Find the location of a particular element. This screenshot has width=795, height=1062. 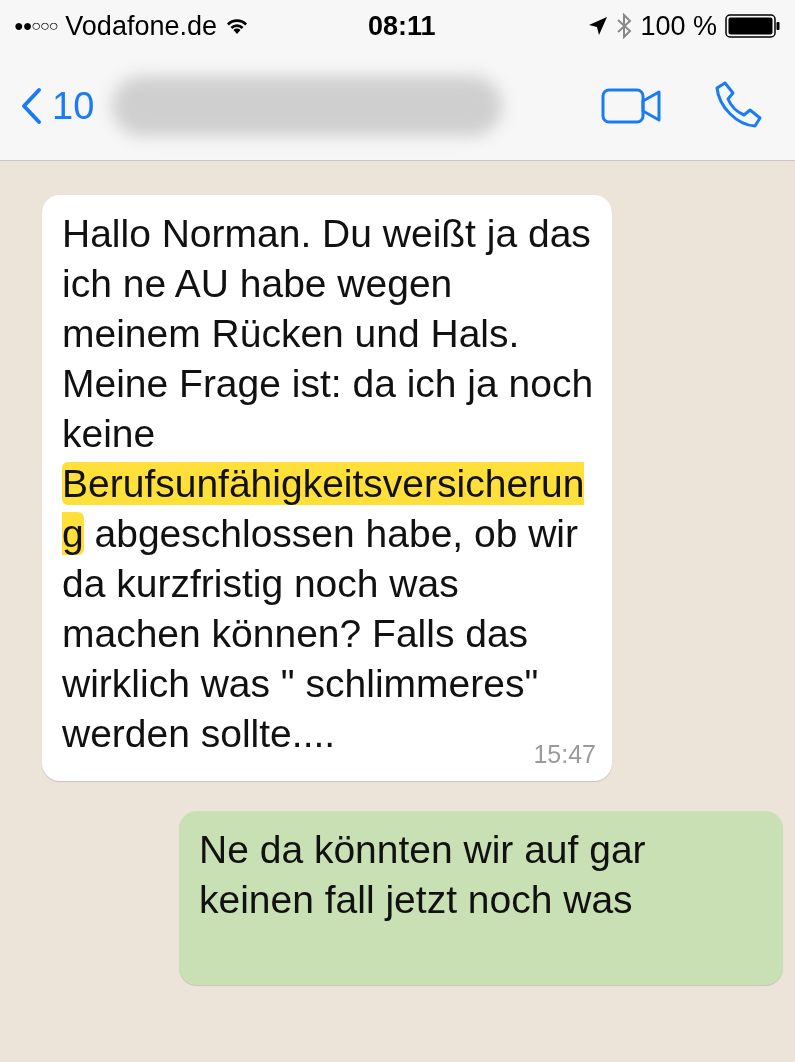

back-button: 10 is located at coordinates (57, 106).